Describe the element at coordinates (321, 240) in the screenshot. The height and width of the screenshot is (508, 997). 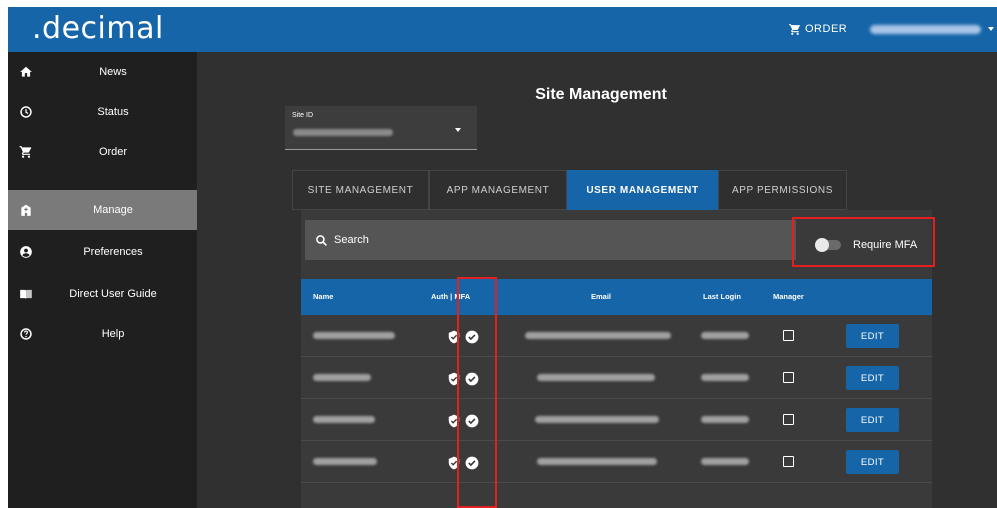
I see `search-icon` at that location.